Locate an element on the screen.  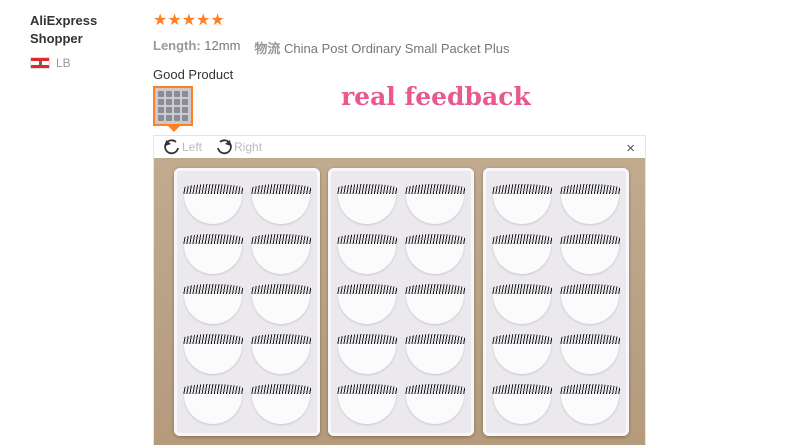
shipping-attribute: 物流 China Post Ordinary Small Packet Plus is located at coordinates (381, 47).